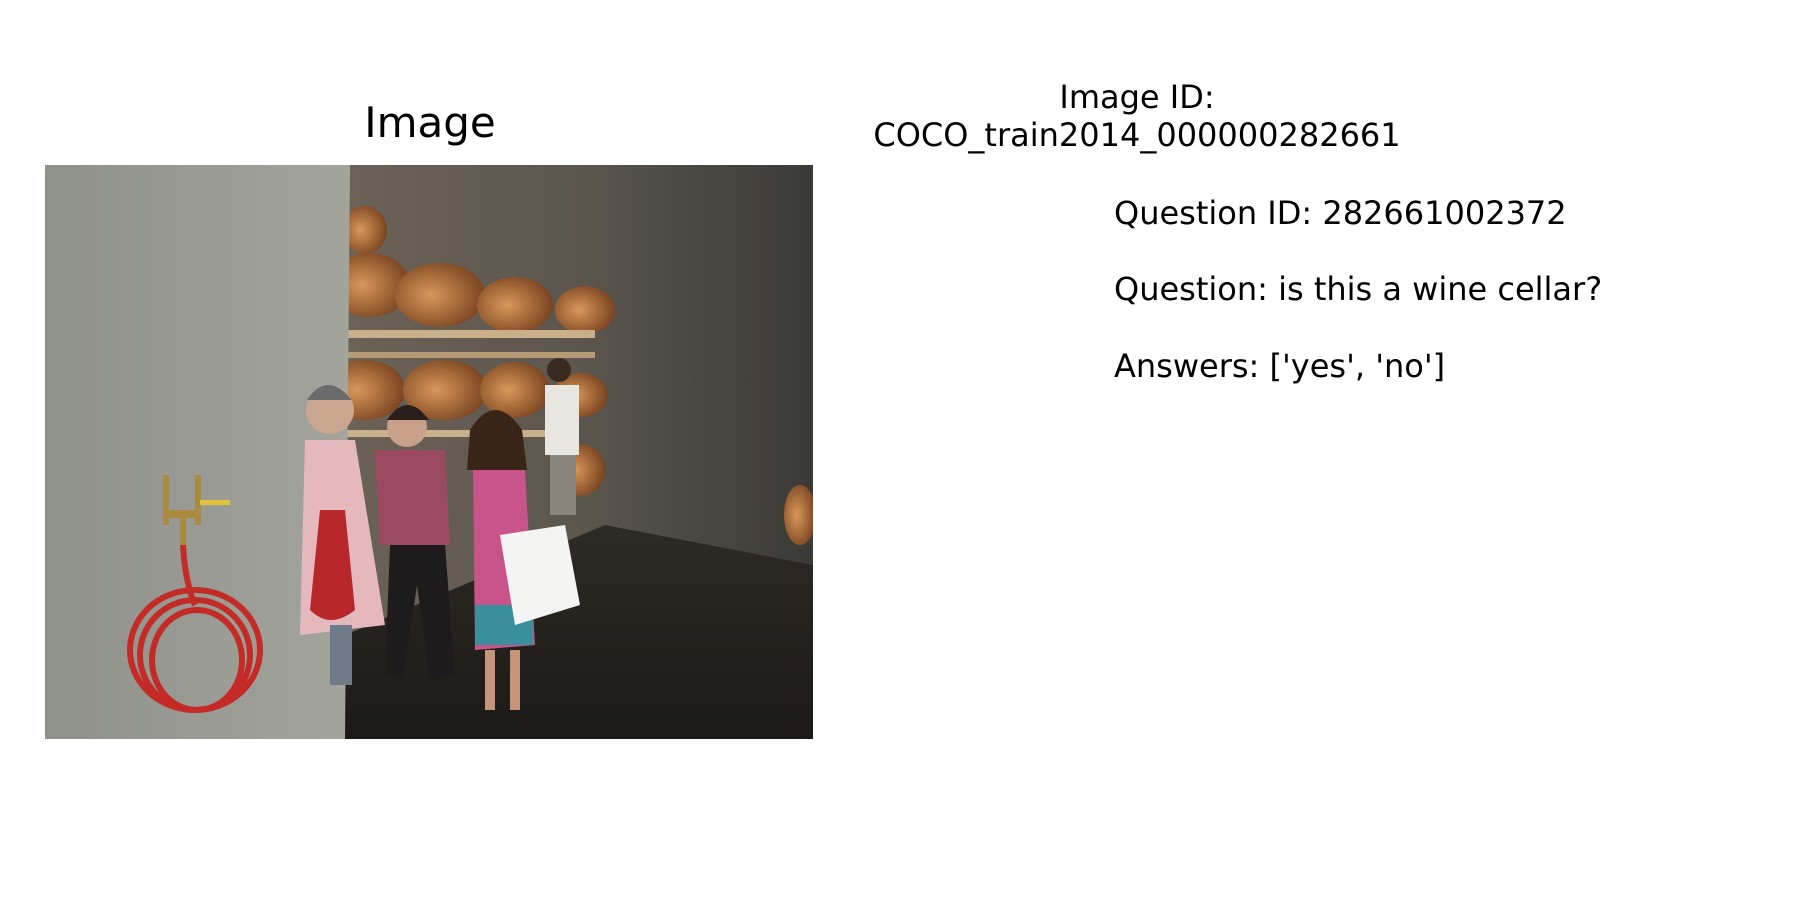  I want to click on question-id-text: Question ID: 282661002372, so click(1340, 213).